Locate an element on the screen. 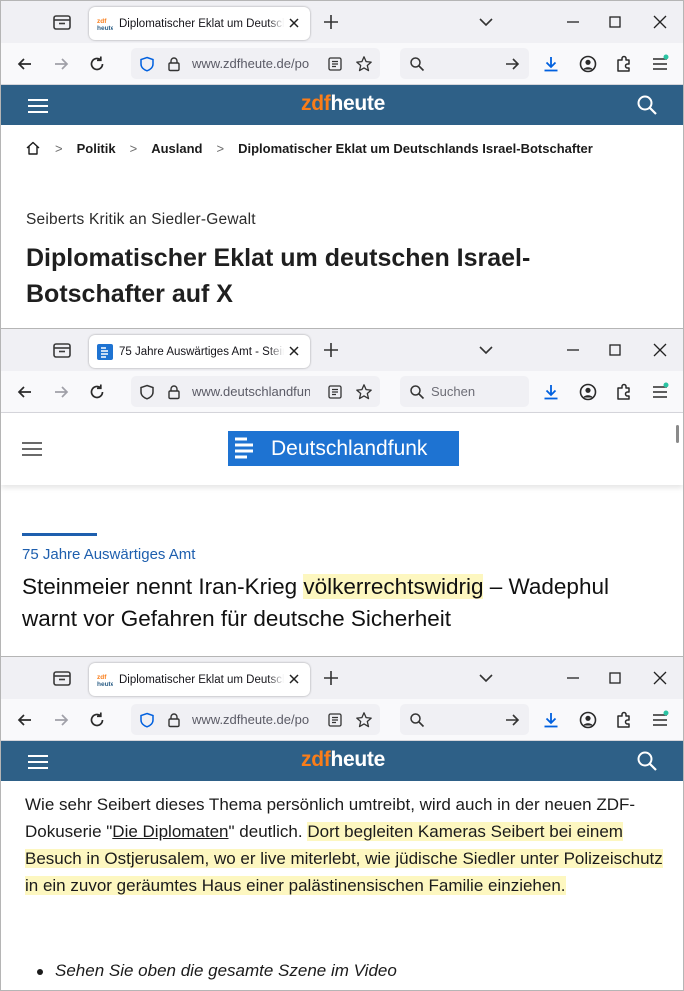  search-bar: Suchen is located at coordinates (464, 391).